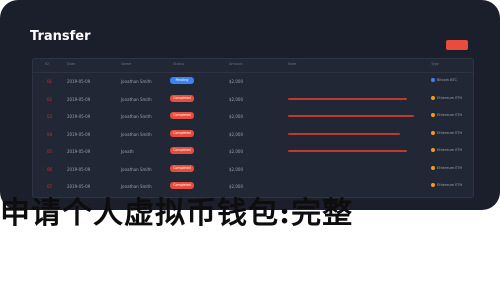  What do you see at coordinates (182, 80) in the screenshot?
I see `status-badge: Pending` at bounding box center [182, 80].